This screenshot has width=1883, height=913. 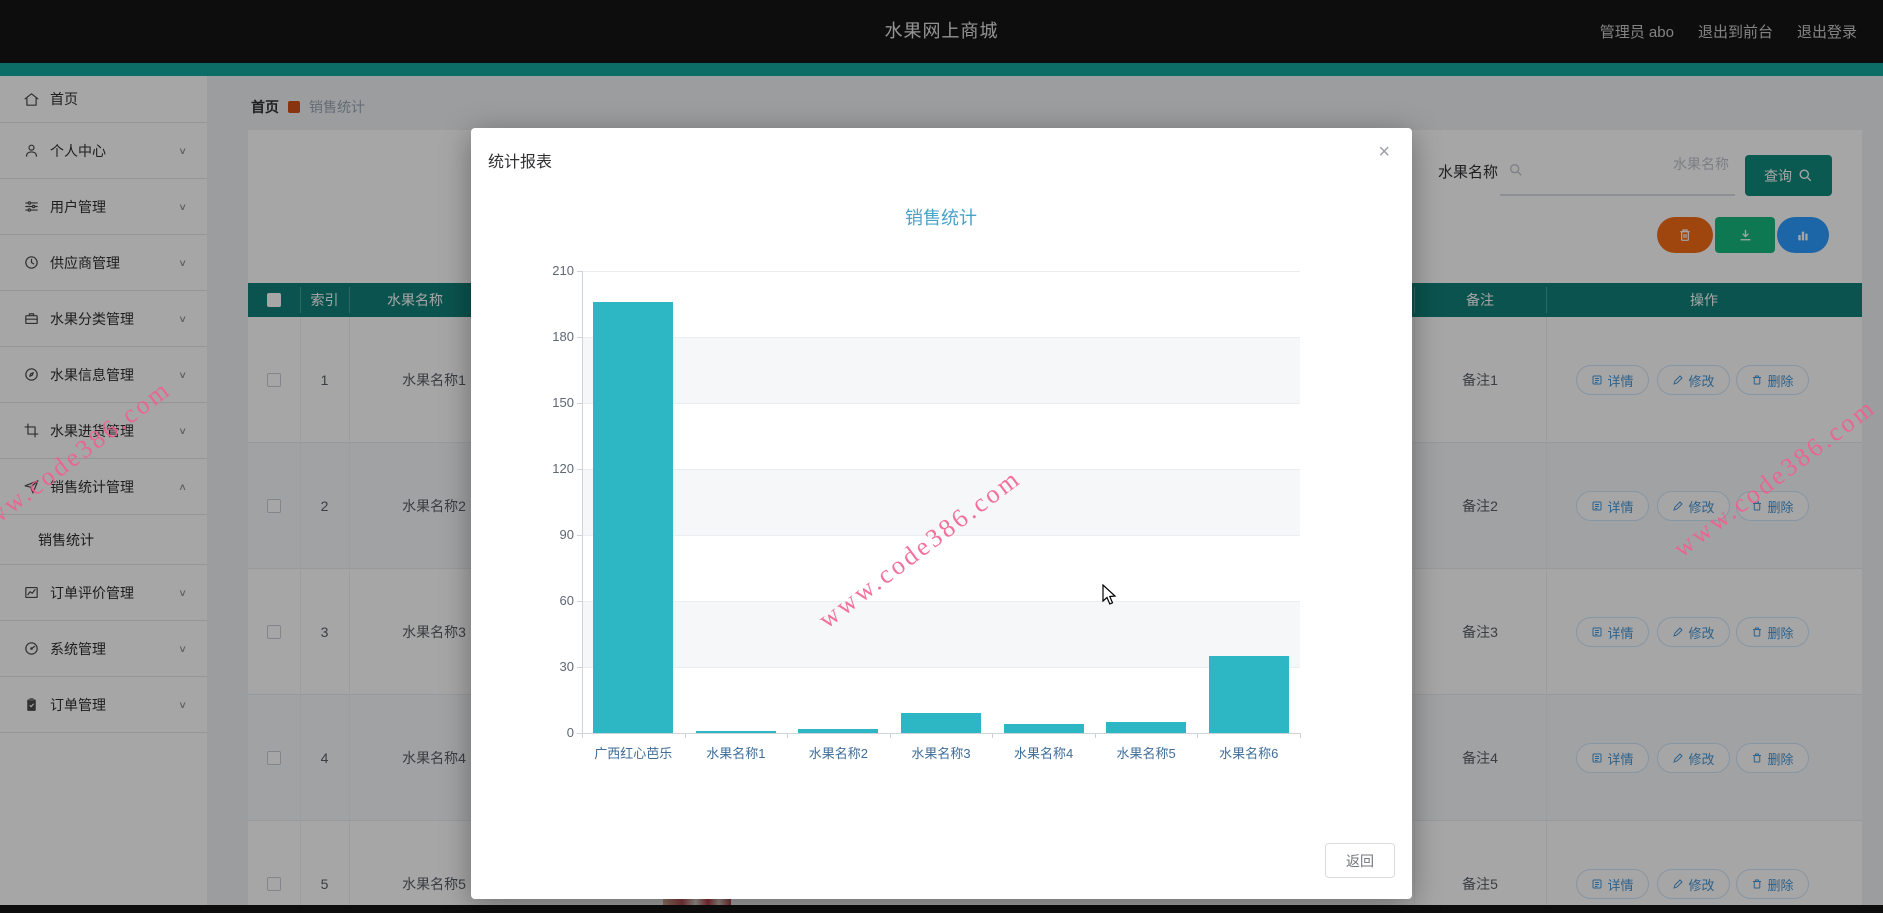 What do you see at coordinates (633, 753) in the screenshot?
I see `x-axis-label: 广西红心芭乐` at bounding box center [633, 753].